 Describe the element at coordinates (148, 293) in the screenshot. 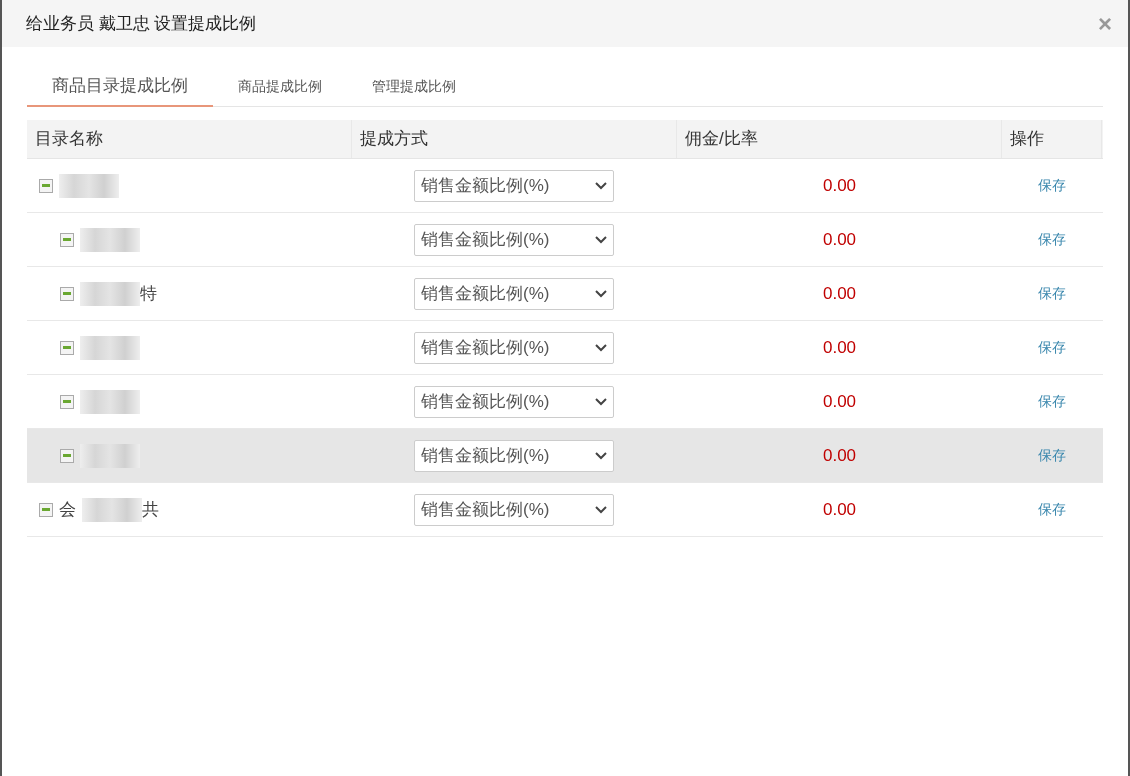

I see `category-name: 特` at that location.